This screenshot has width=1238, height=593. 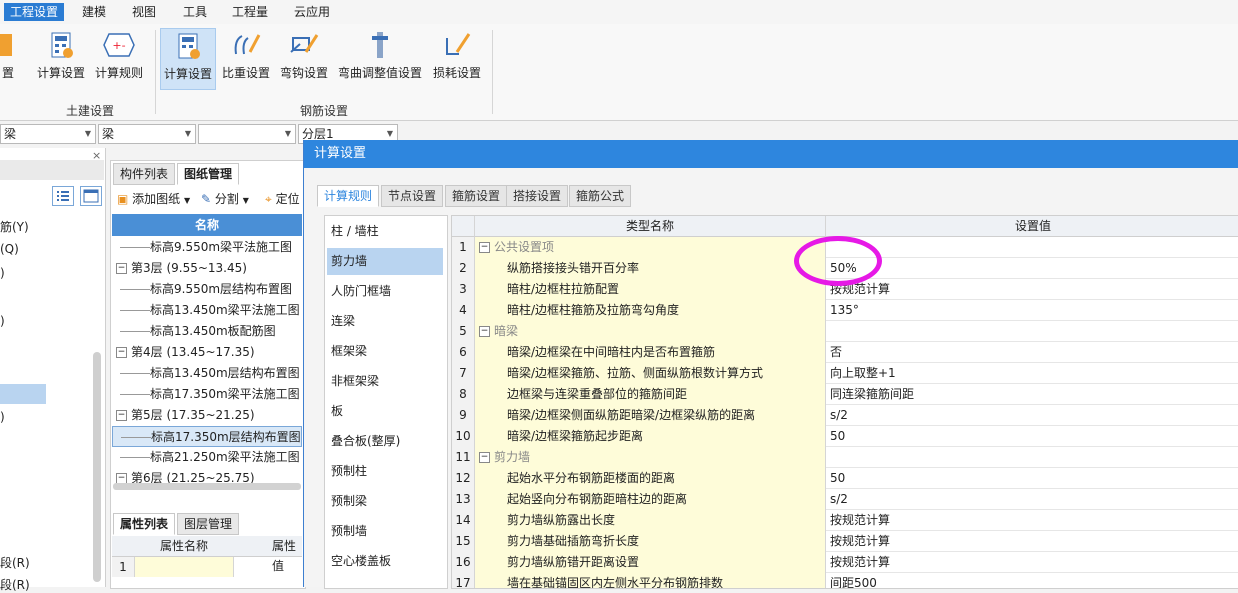 I want to click on category-item: 连梁, so click(x=385, y=321).